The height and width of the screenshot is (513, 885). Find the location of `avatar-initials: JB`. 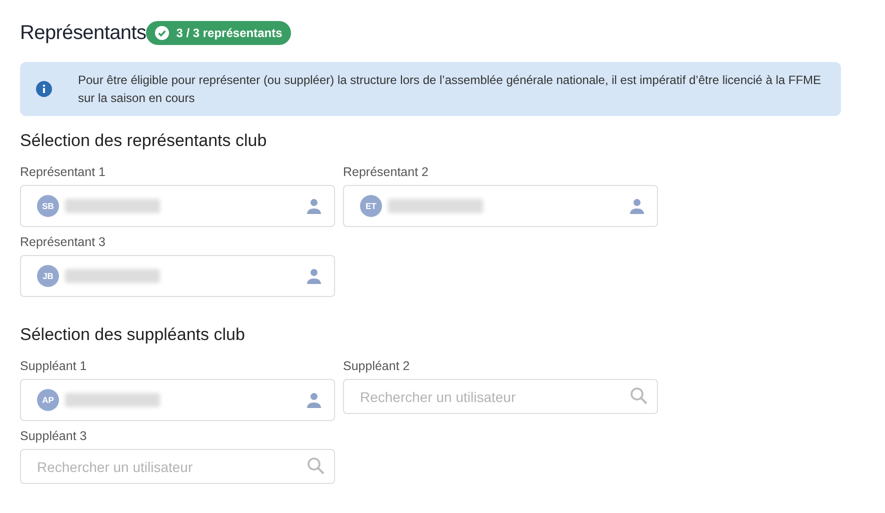

avatar-initials: JB is located at coordinates (48, 276).